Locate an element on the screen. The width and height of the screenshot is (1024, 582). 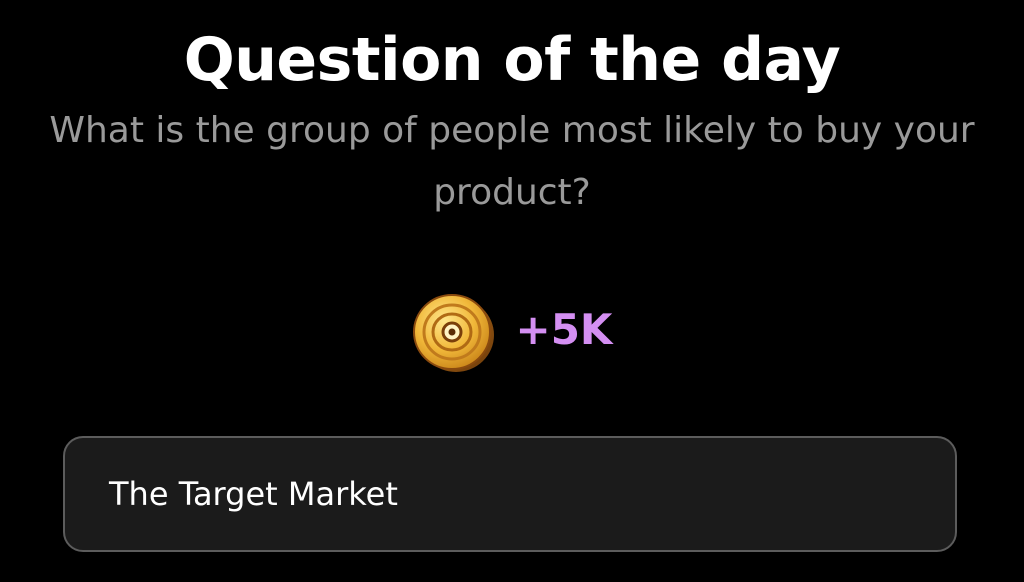
page-title: Question of the day is located at coordinates (512, 60).